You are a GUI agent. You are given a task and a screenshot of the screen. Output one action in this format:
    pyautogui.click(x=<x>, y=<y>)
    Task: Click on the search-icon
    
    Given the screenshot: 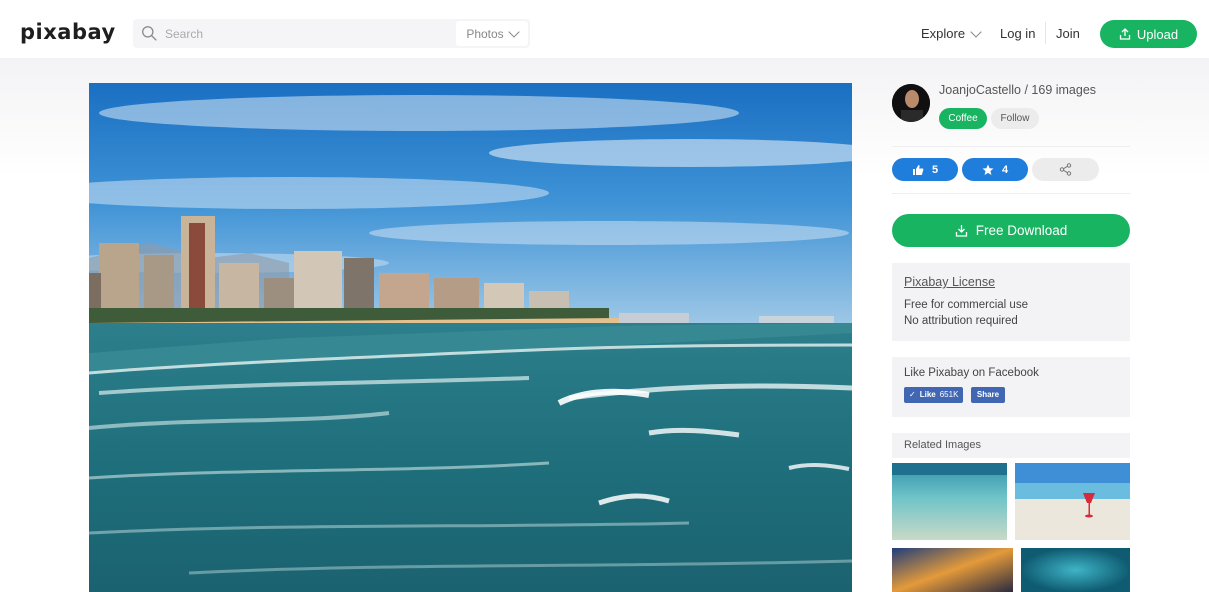 What is the action you would take?
    pyautogui.click(x=149, y=33)
    